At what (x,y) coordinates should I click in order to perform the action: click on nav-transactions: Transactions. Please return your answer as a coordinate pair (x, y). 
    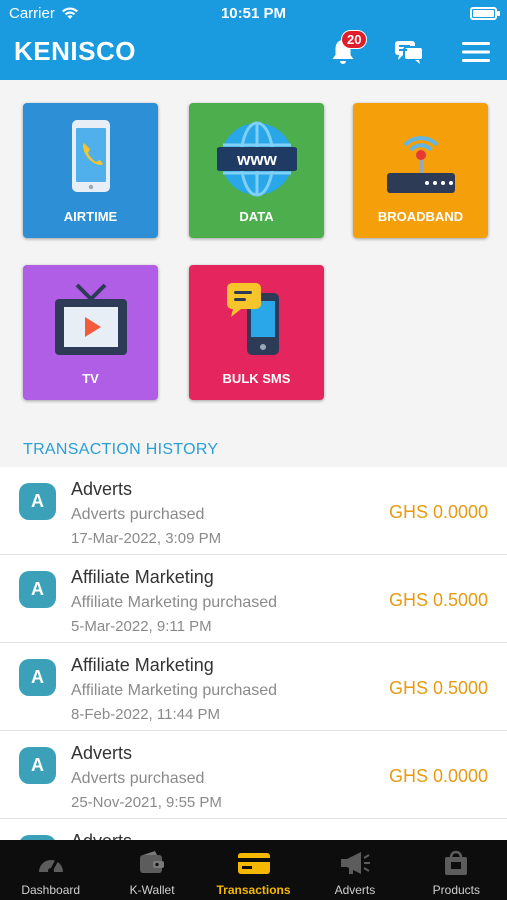
    Looking at the image, I should click on (253, 870).